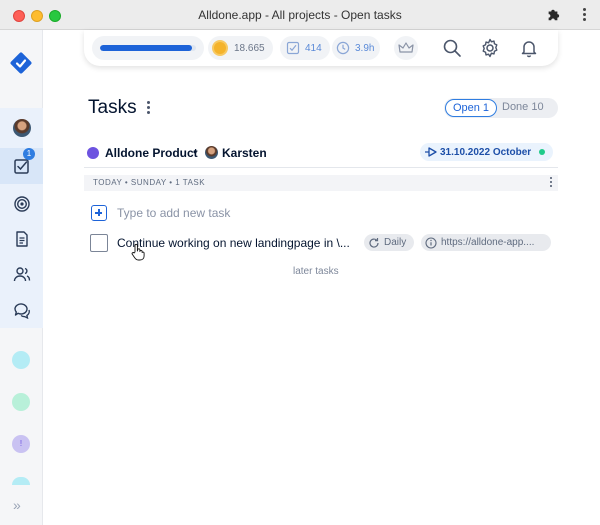 Image resolution: width=600 pixels, height=525 pixels. What do you see at coordinates (220, 48) in the screenshot?
I see `gold-coin-icon` at bounding box center [220, 48].